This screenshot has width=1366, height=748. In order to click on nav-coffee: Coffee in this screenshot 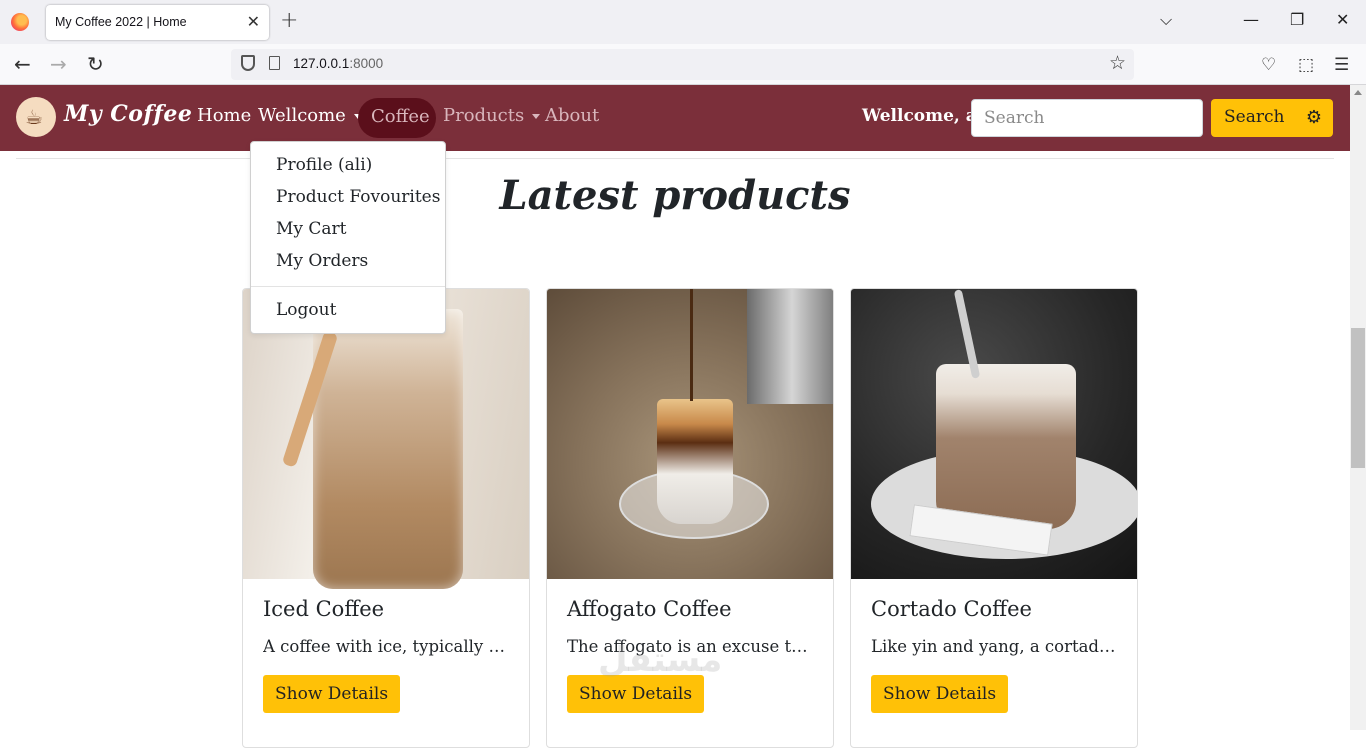, I will do `click(397, 118)`.